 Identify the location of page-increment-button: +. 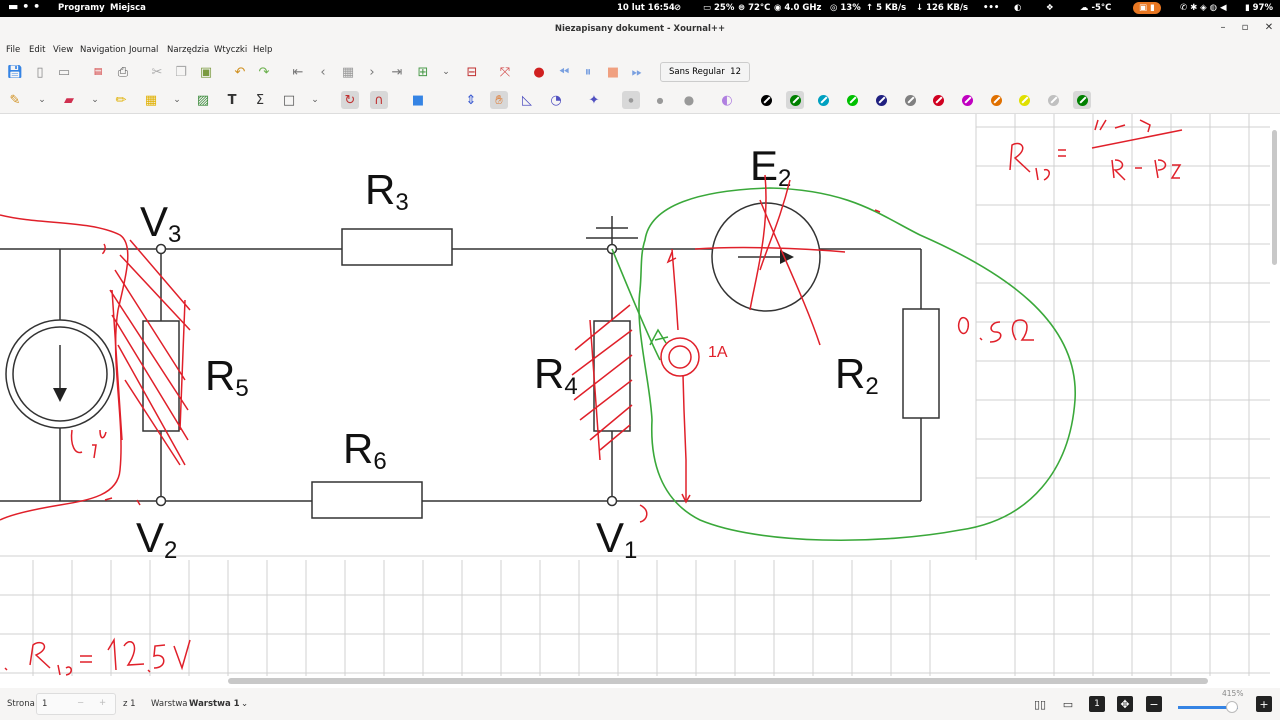
(102, 703).